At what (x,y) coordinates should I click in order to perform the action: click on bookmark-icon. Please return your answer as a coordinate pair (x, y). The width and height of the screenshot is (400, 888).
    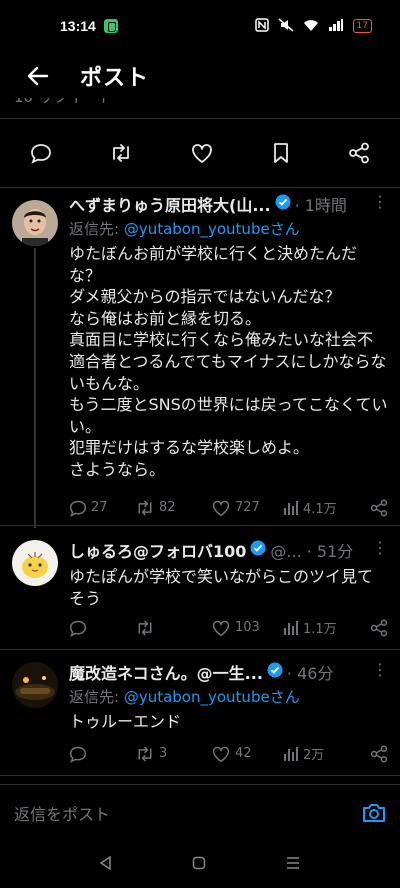
    Looking at the image, I should click on (281, 153).